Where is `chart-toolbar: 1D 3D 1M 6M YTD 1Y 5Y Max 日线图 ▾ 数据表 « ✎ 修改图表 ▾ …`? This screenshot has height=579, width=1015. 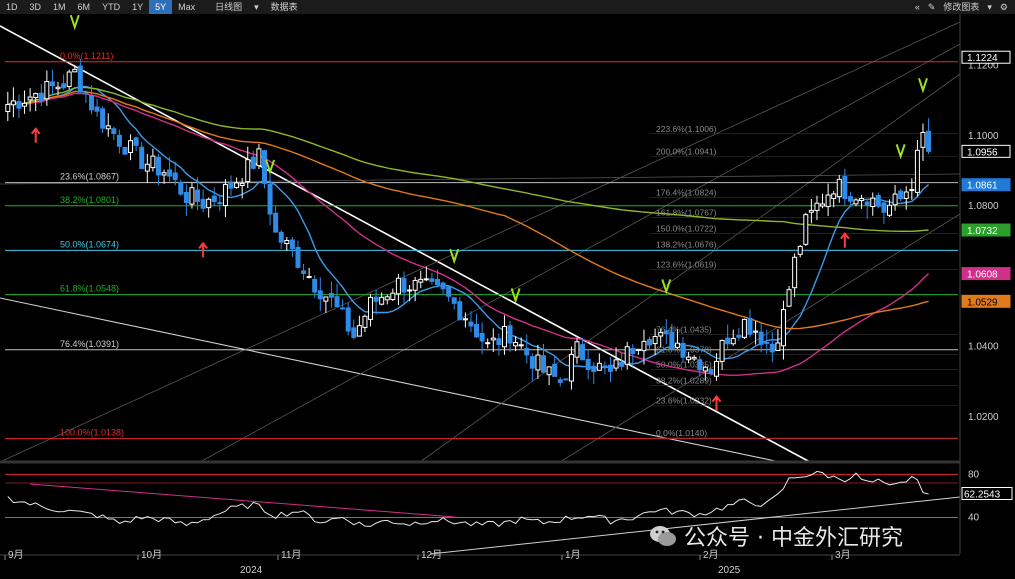
chart-toolbar: 1D 3D 1M 6M YTD 1Y 5Y Max 日线图 ▾ 数据表 « ✎ 修改图表 ▾ … is located at coordinates (507, 7).